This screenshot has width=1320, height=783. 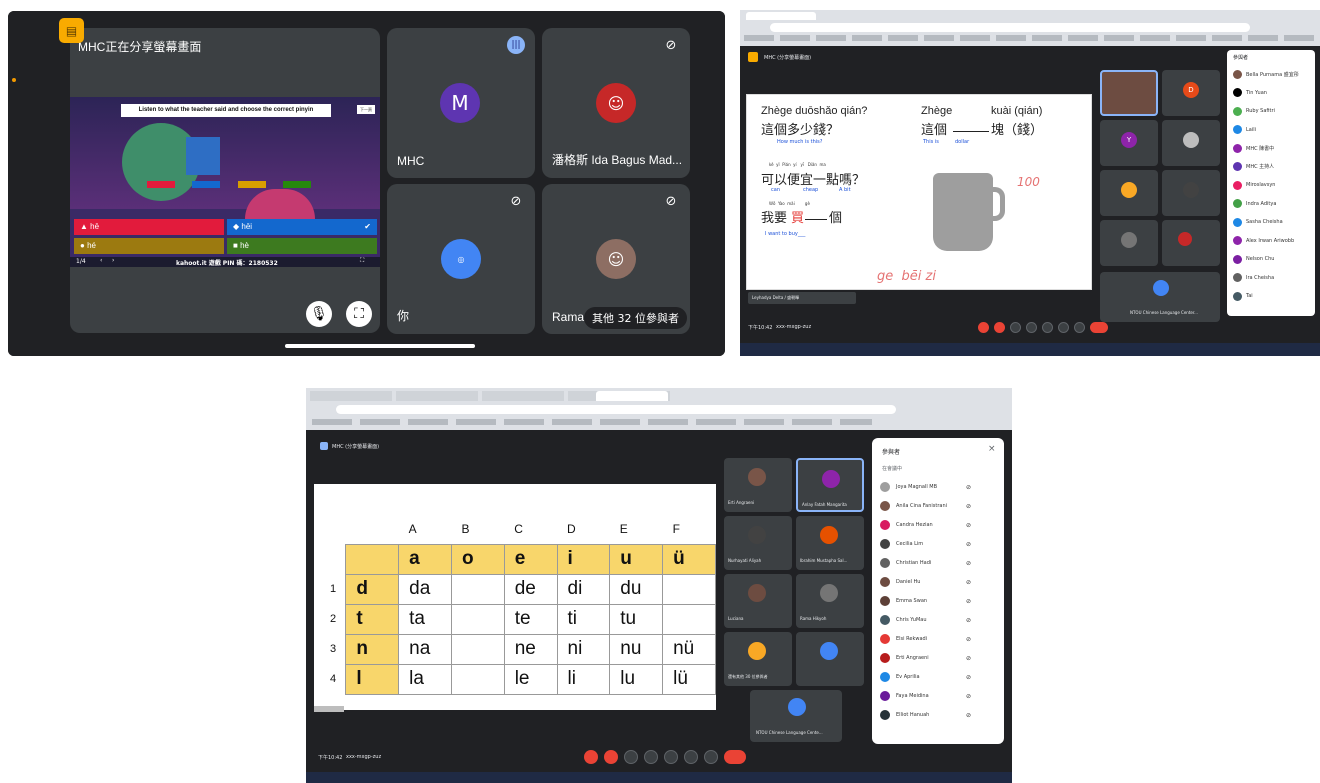 What do you see at coordinates (461, 259) in the screenshot?
I see `participant-tile-you: ◎ 你 ⊘` at bounding box center [461, 259].